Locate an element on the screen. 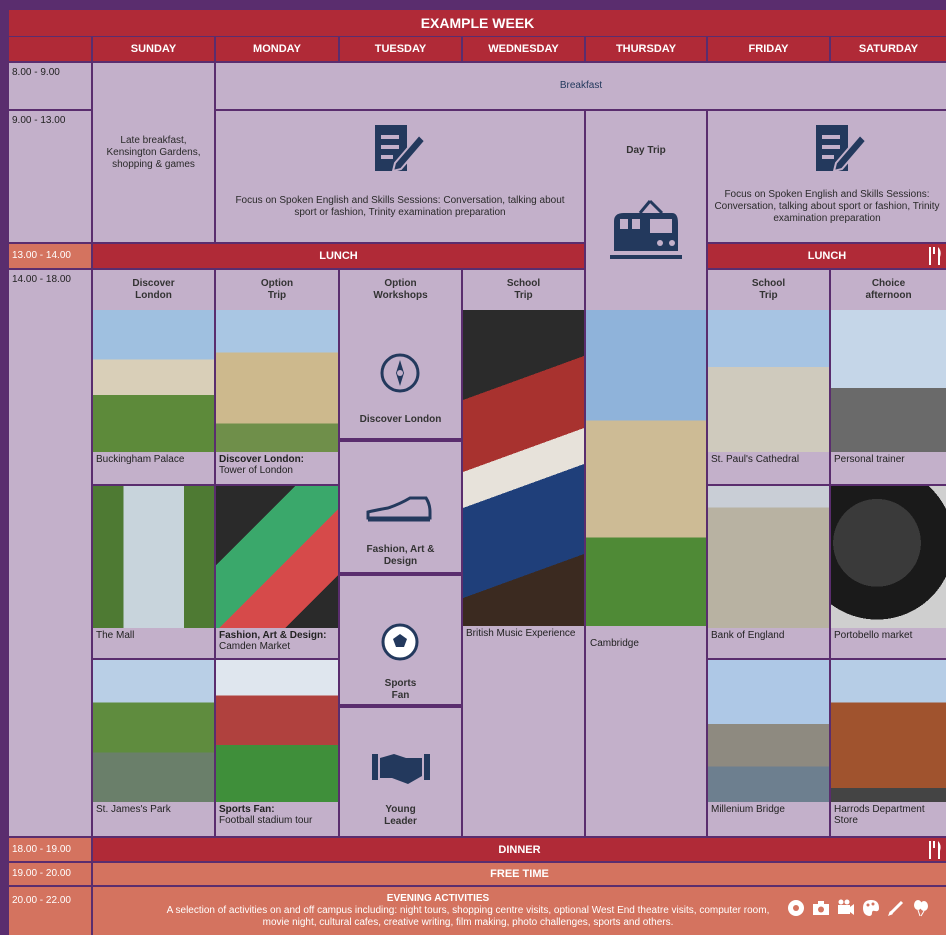  workshop-label: Sports Fan is located at coordinates (400, 689).